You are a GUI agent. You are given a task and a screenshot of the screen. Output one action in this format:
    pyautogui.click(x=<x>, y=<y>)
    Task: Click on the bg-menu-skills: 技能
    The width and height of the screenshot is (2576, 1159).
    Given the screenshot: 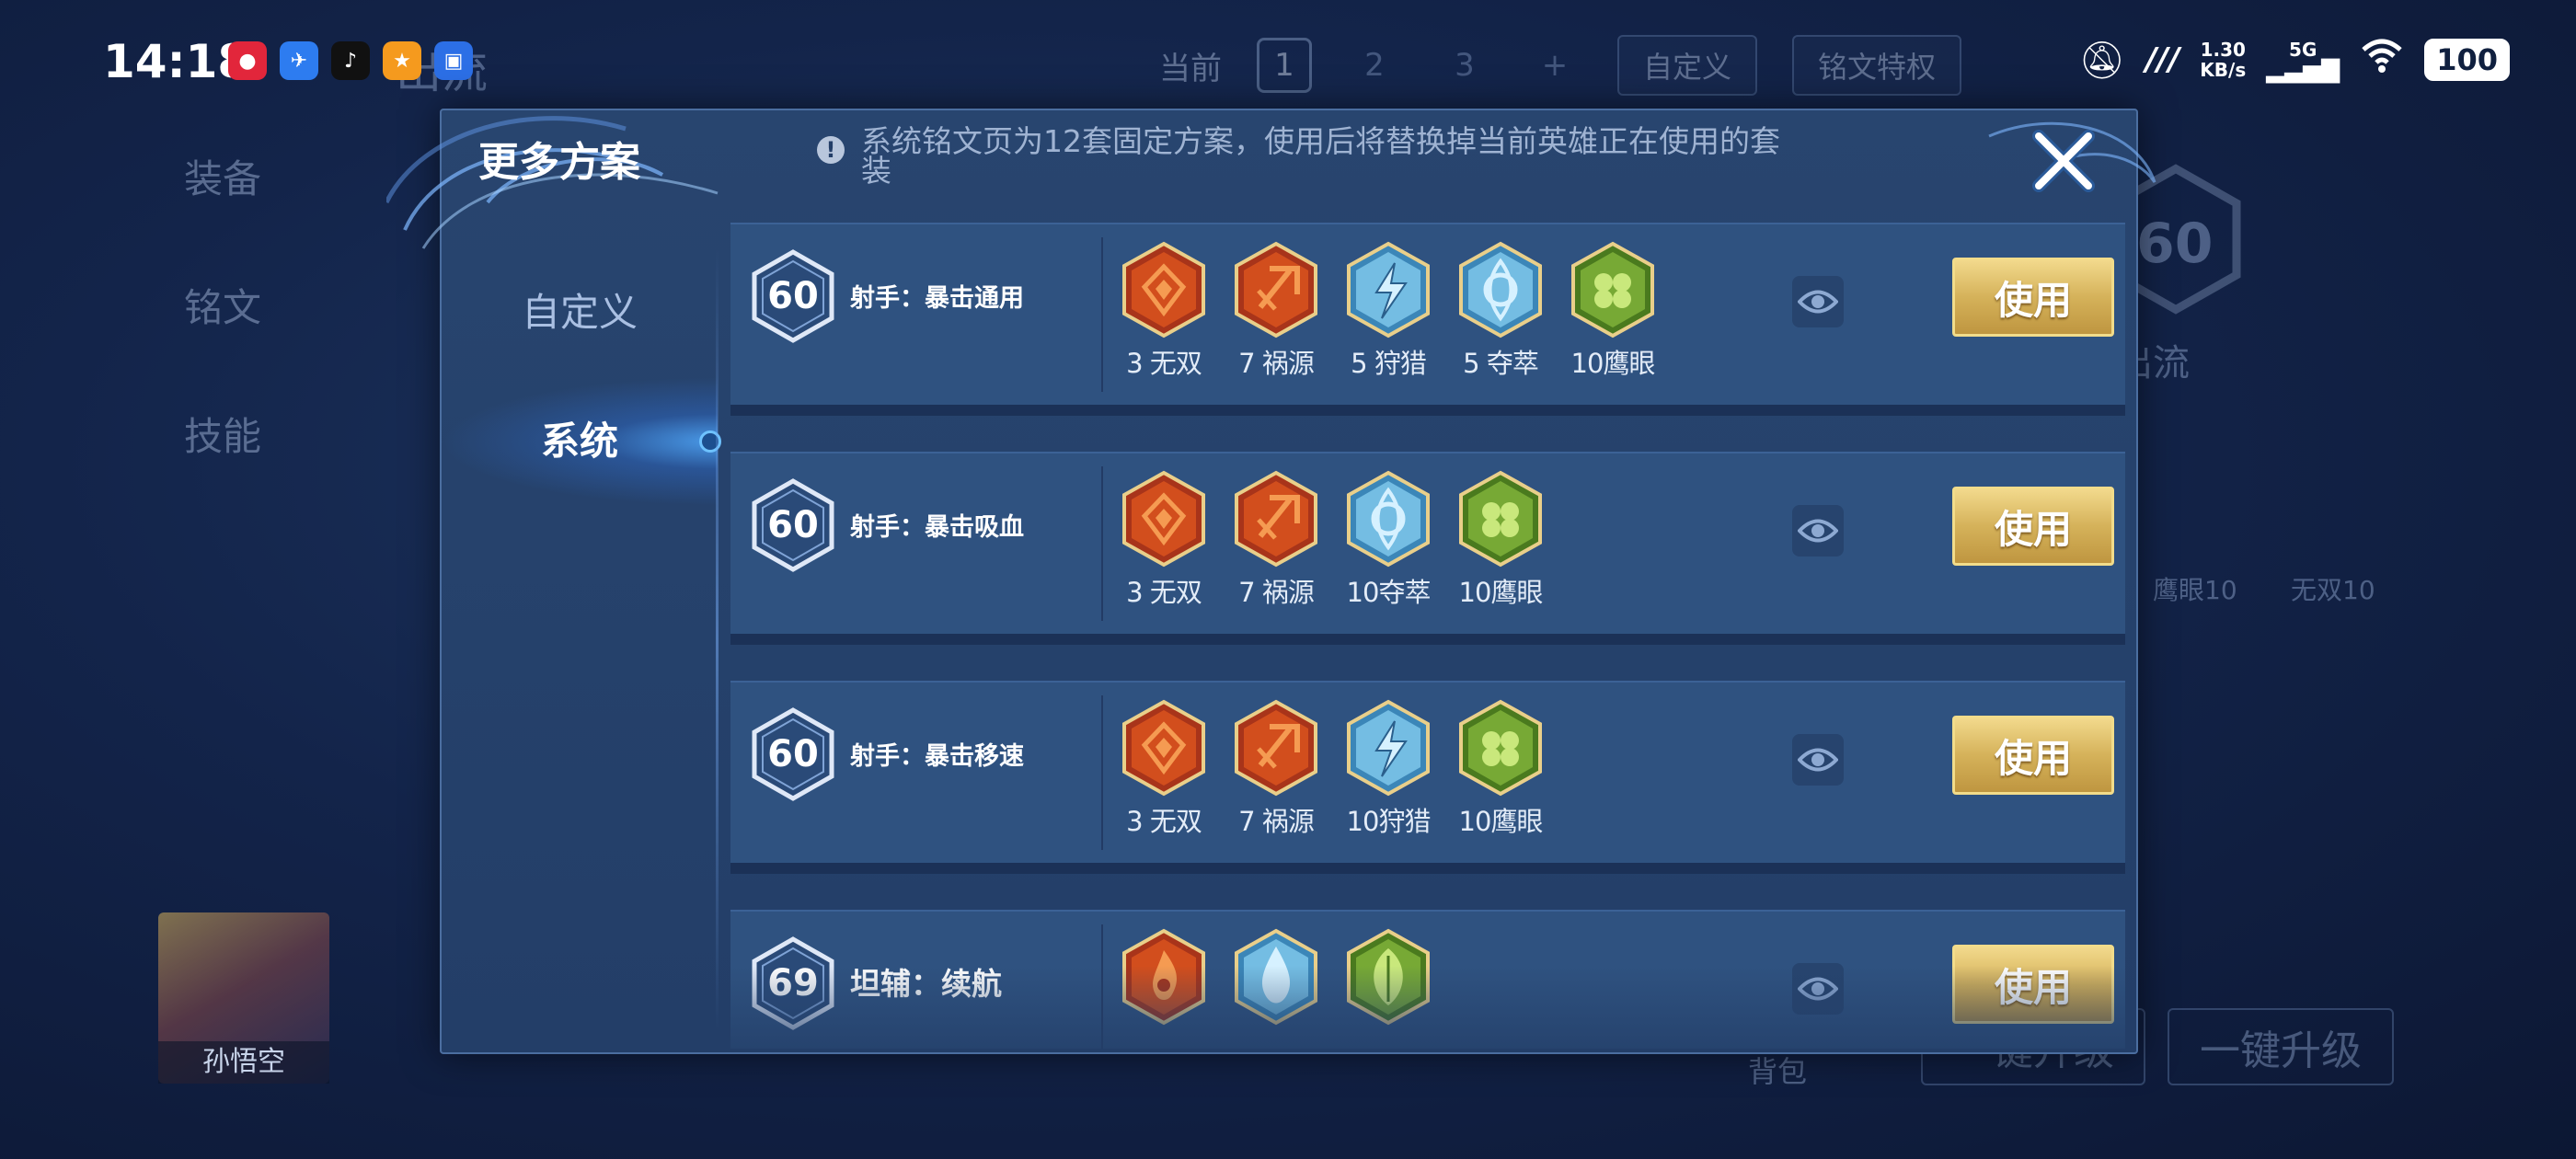 What is the action you would take?
    pyautogui.click(x=223, y=436)
    